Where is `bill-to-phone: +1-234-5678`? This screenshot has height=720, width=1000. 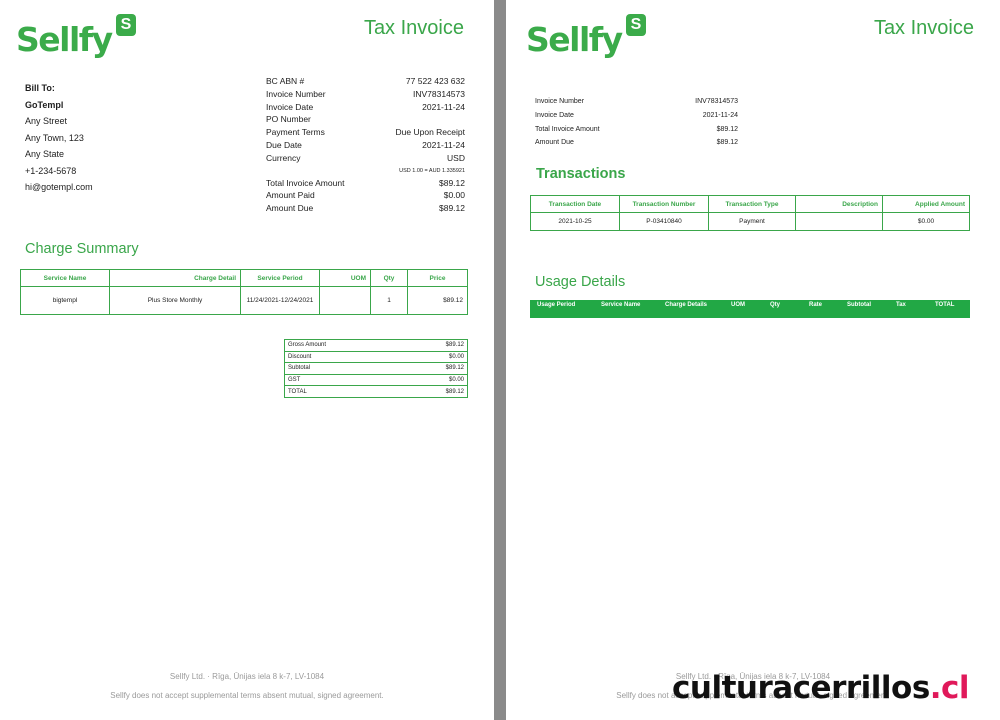
bill-to-phone: +1-234-5678 is located at coordinates (51, 170).